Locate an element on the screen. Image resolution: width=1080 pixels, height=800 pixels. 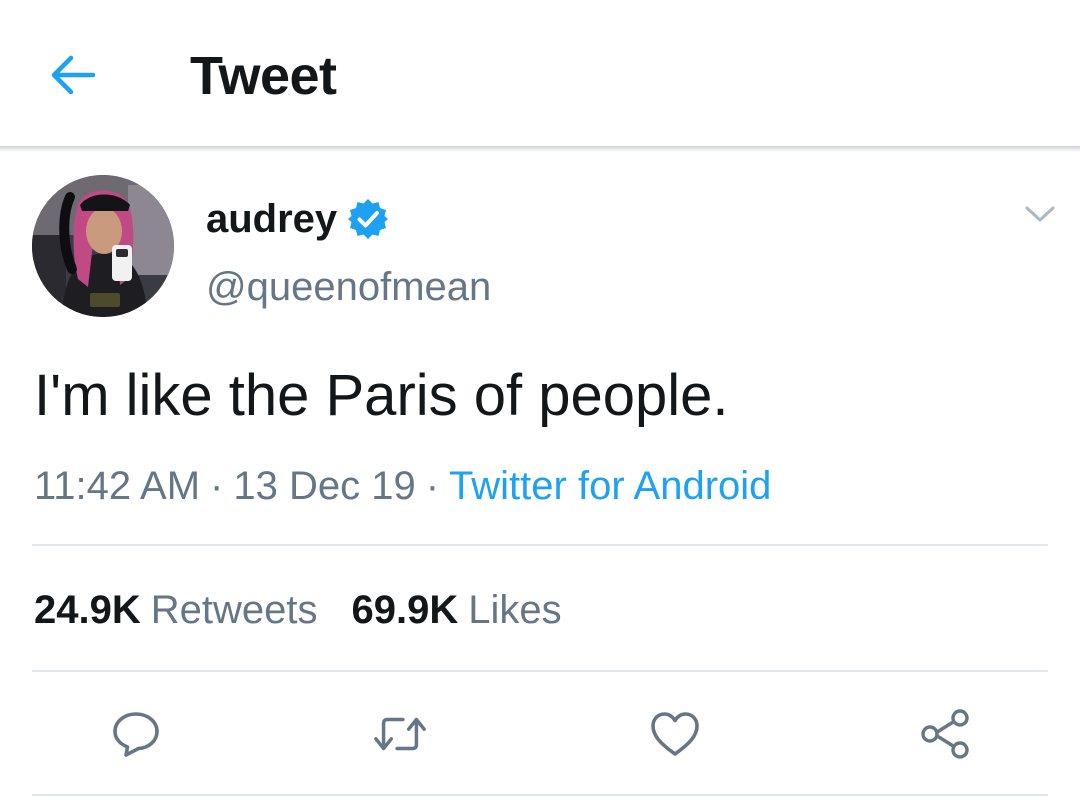
tweet-meta: 11:42 AM · 13 Dec 19 · Twitter for Android is located at coordinates (402, 486).